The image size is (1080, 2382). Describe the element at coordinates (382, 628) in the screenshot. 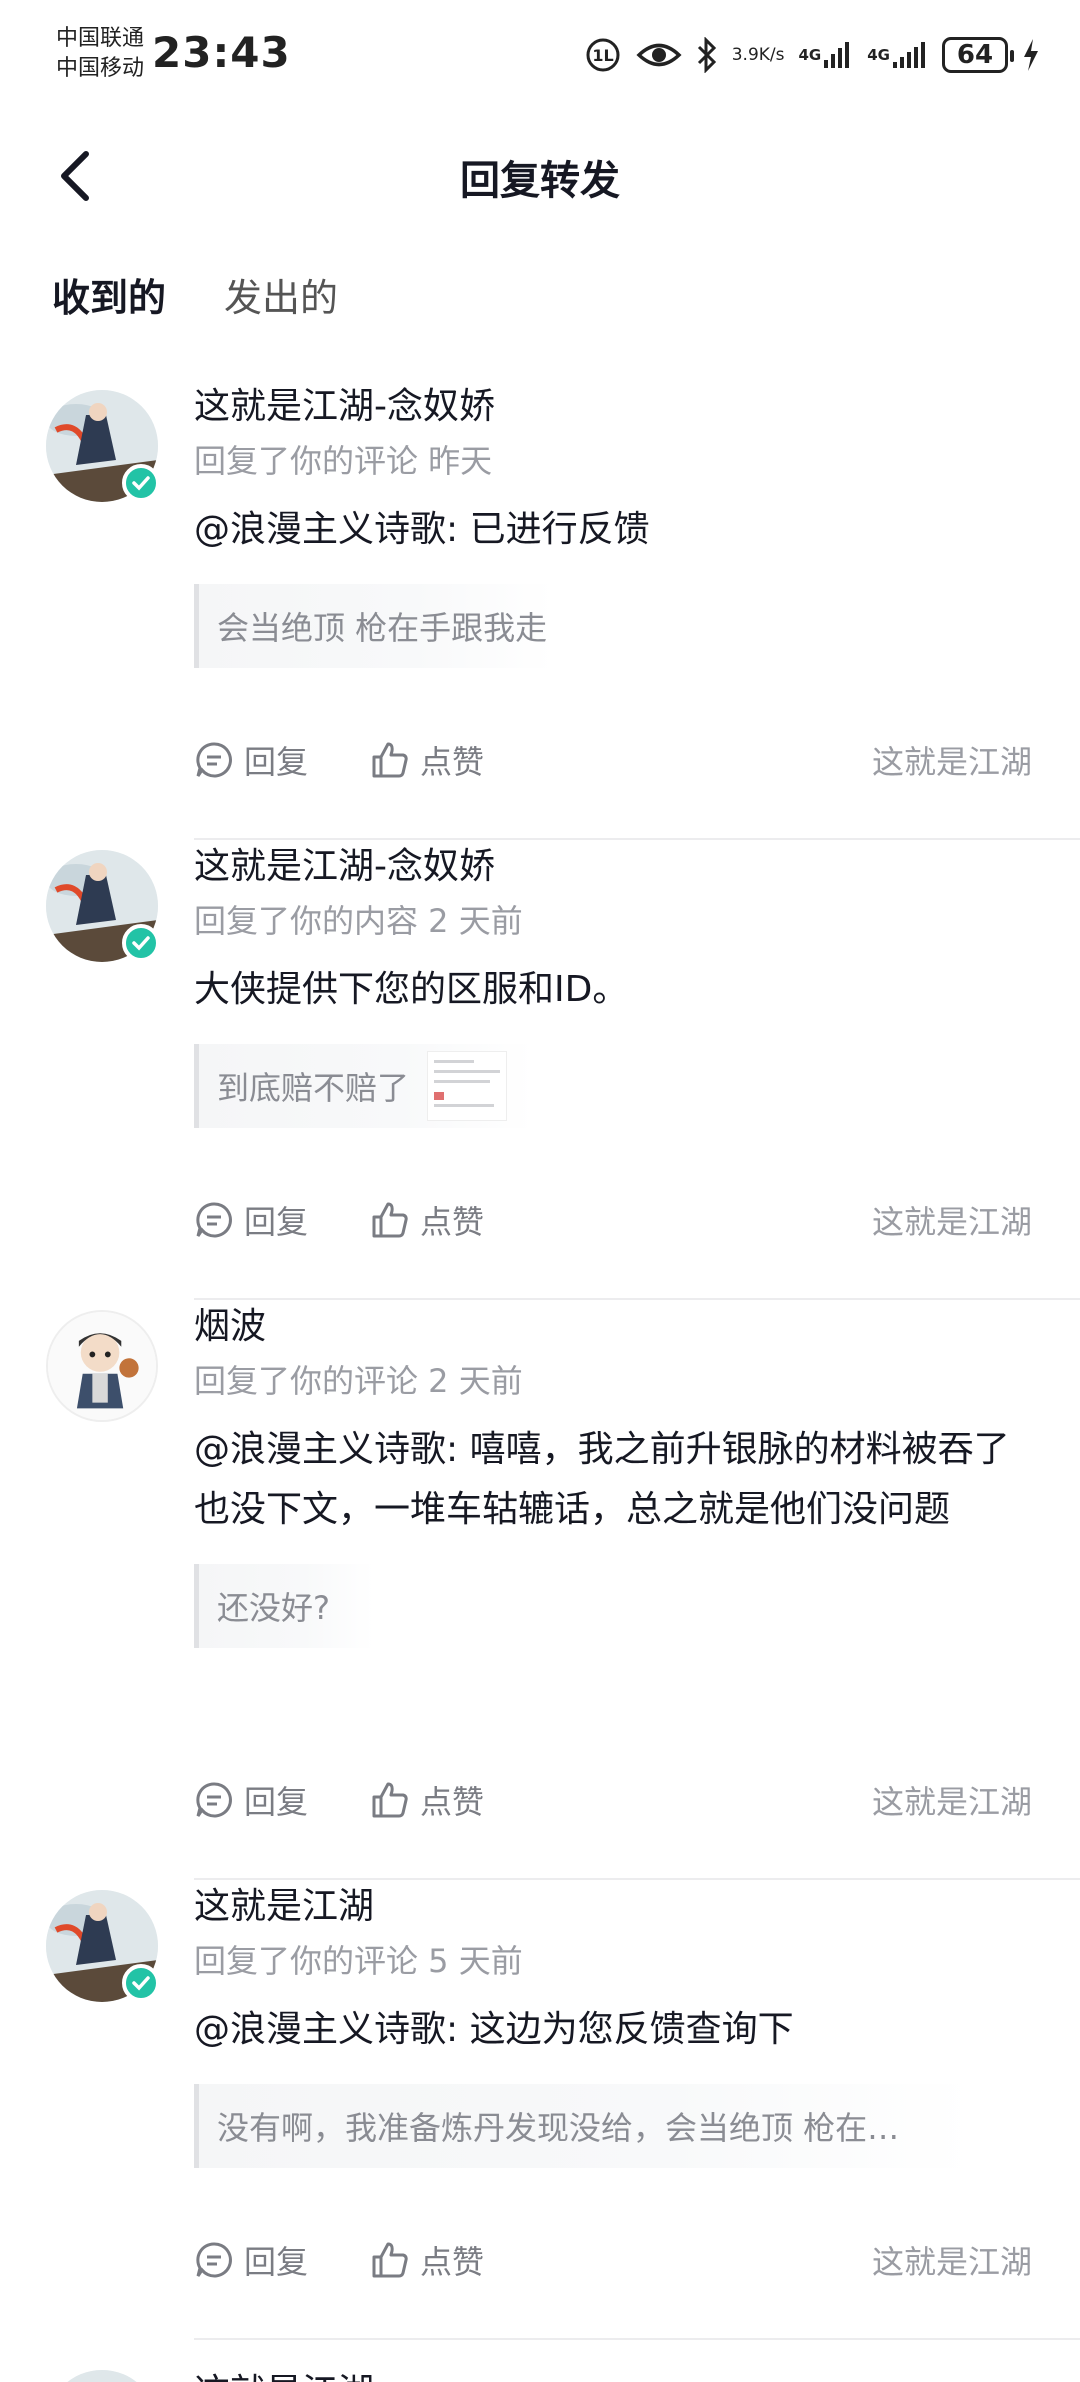

I see `quoted-text: 会当绝顶 枪在手跟我走` at that location.